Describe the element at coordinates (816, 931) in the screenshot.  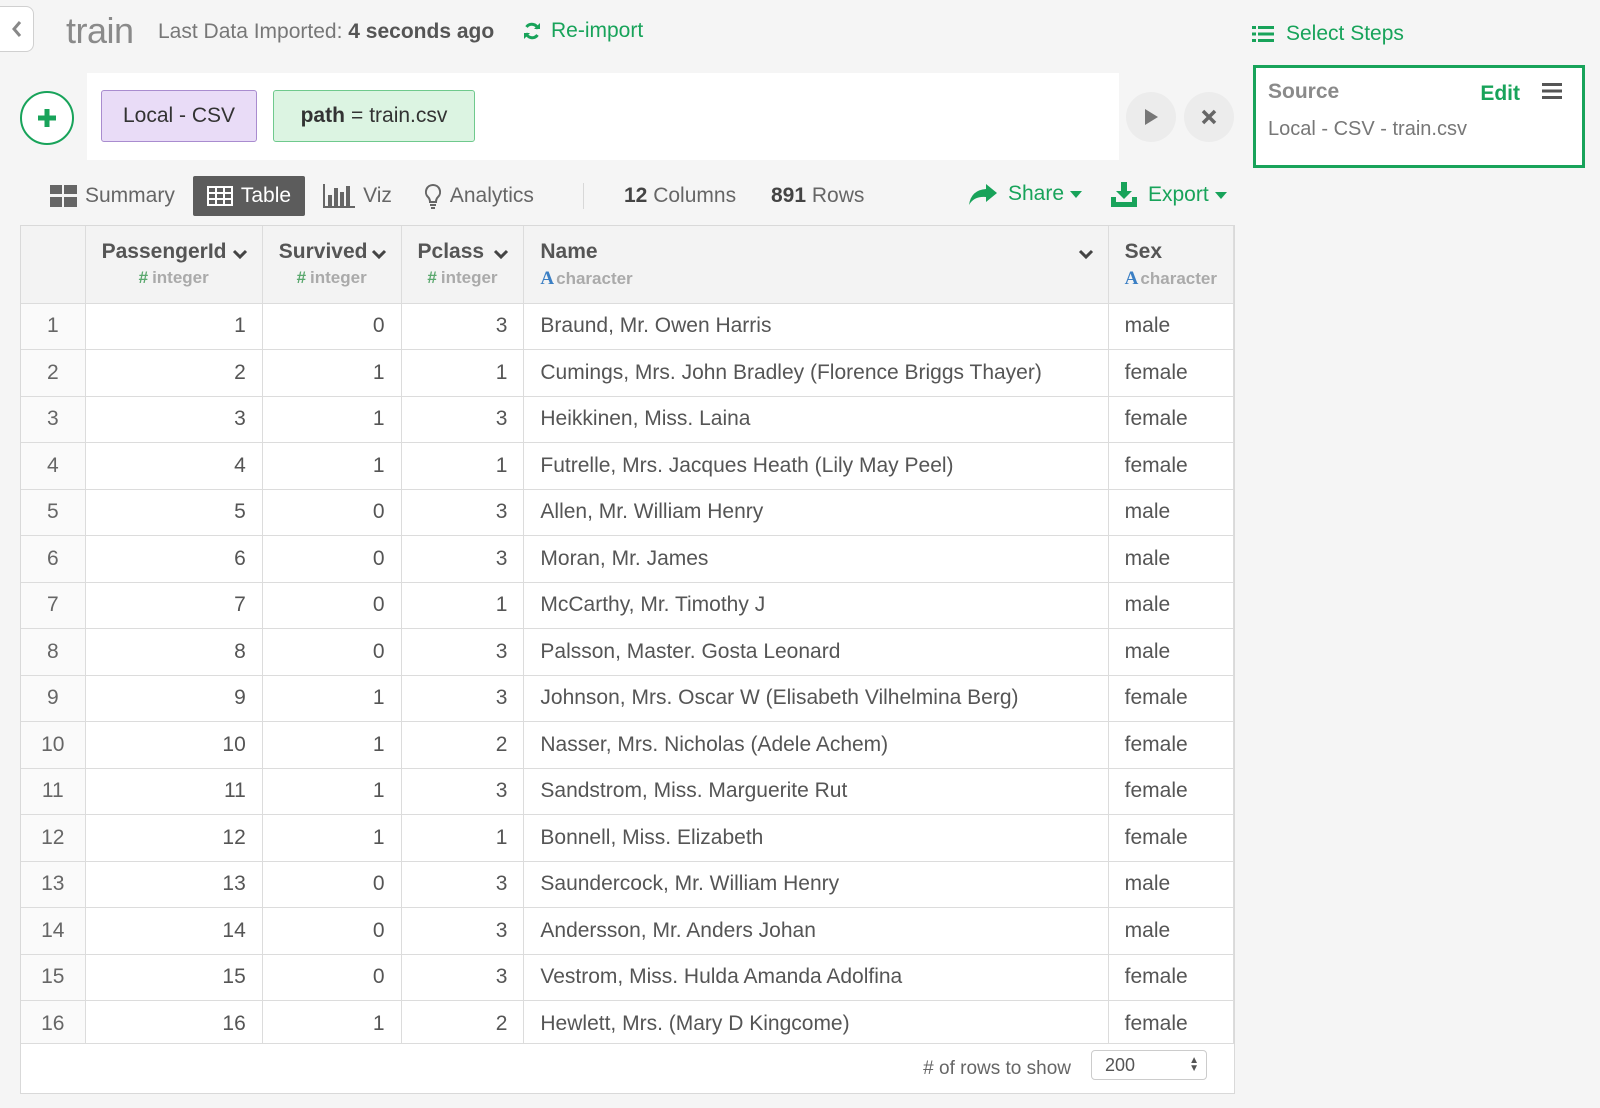
I see `cell-name: Andersson, Mr. Anders Johan` at that location.